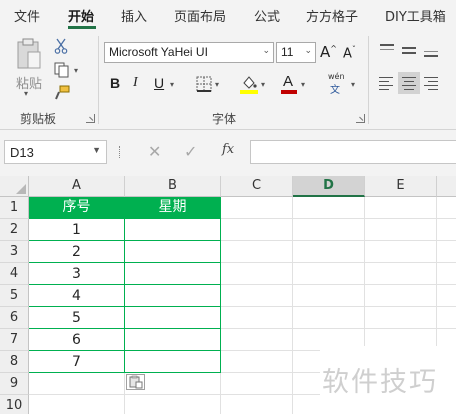 This screenshot has width=456, height=414. I want to click on tab-fangfang-gezi: 方方格子, so click(332, 15).